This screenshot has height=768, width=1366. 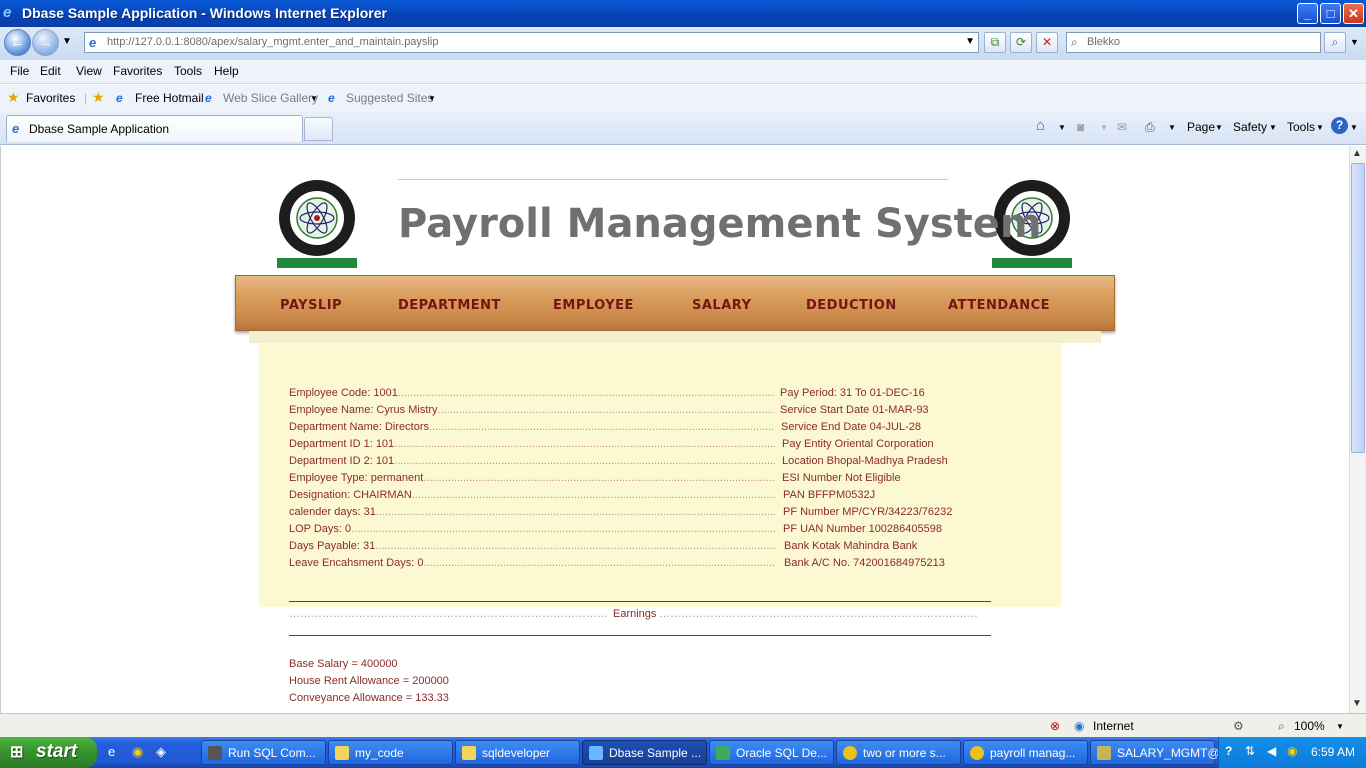 I want to click on stop-button: ✕, so click(x=1047, y=42).